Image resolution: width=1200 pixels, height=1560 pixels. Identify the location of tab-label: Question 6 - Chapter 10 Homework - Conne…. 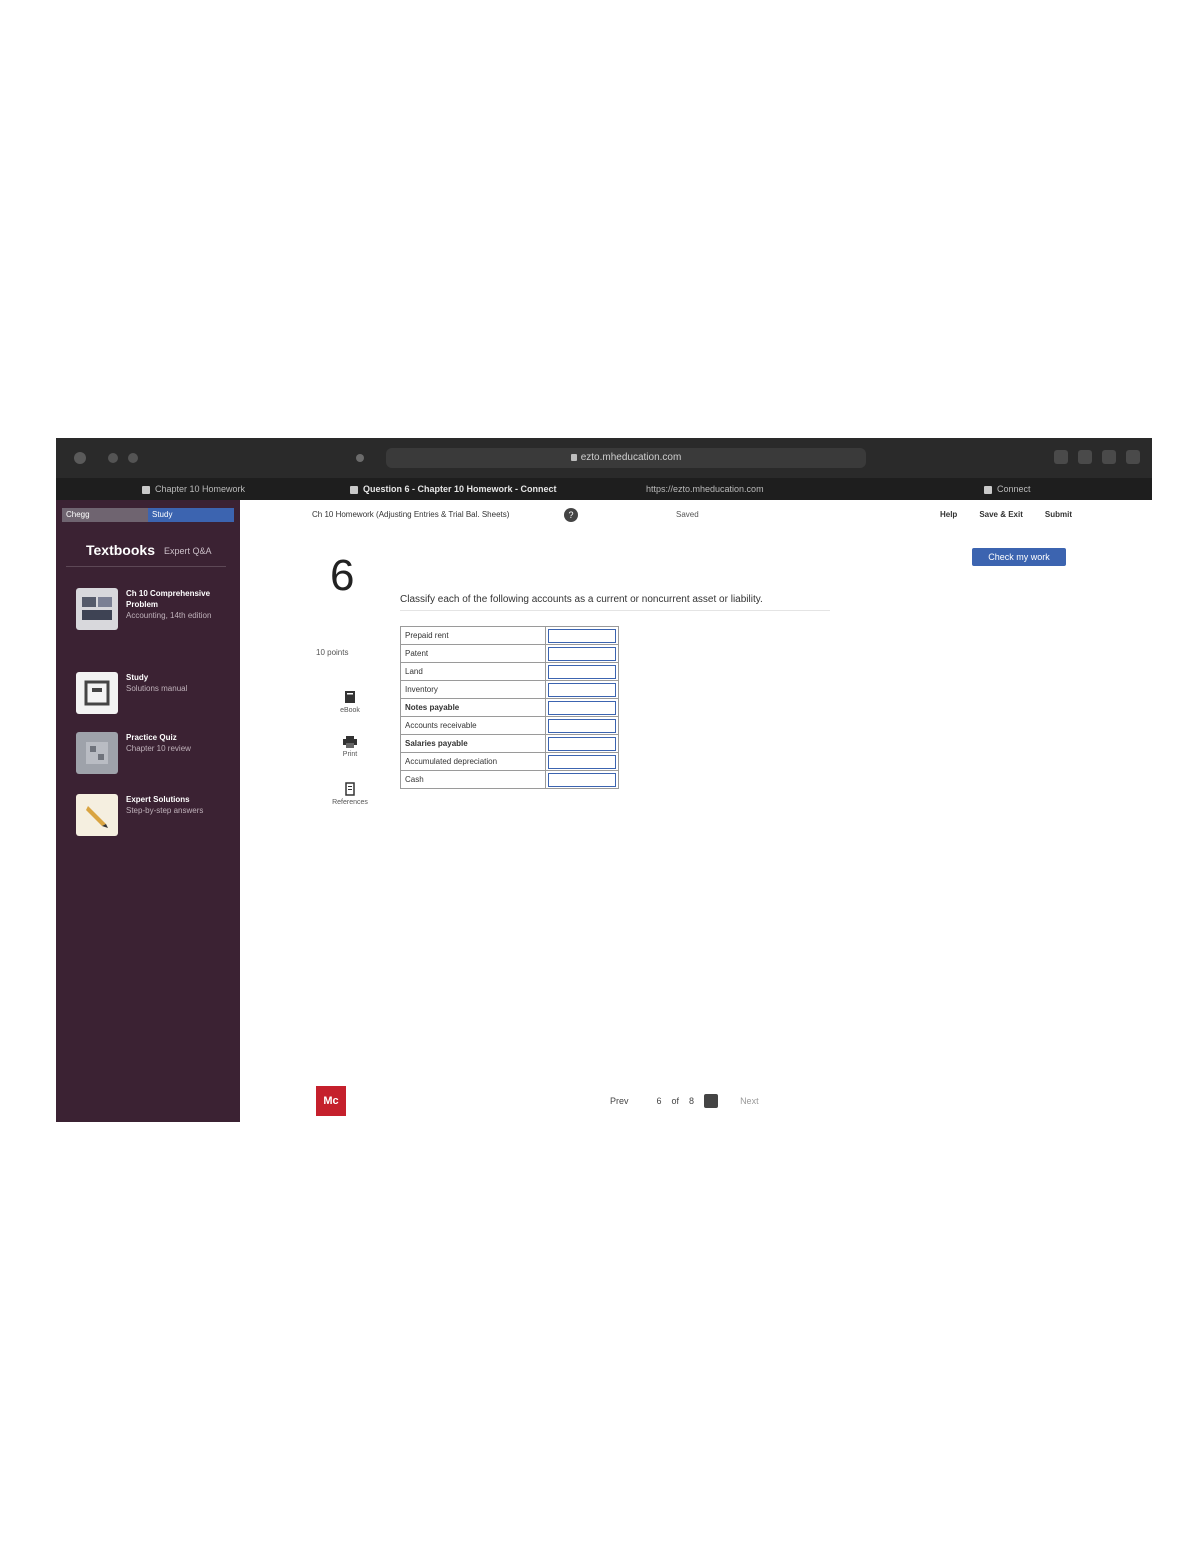
(460, 489).